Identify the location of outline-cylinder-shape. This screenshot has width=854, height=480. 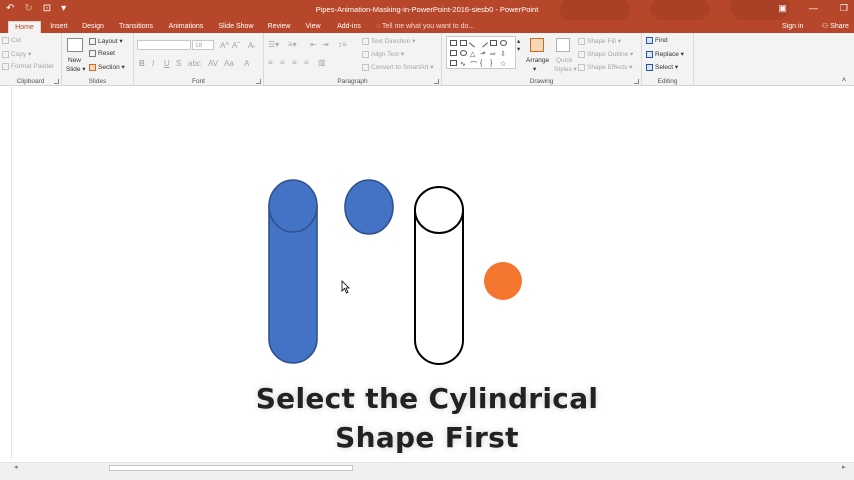
(439, 275).